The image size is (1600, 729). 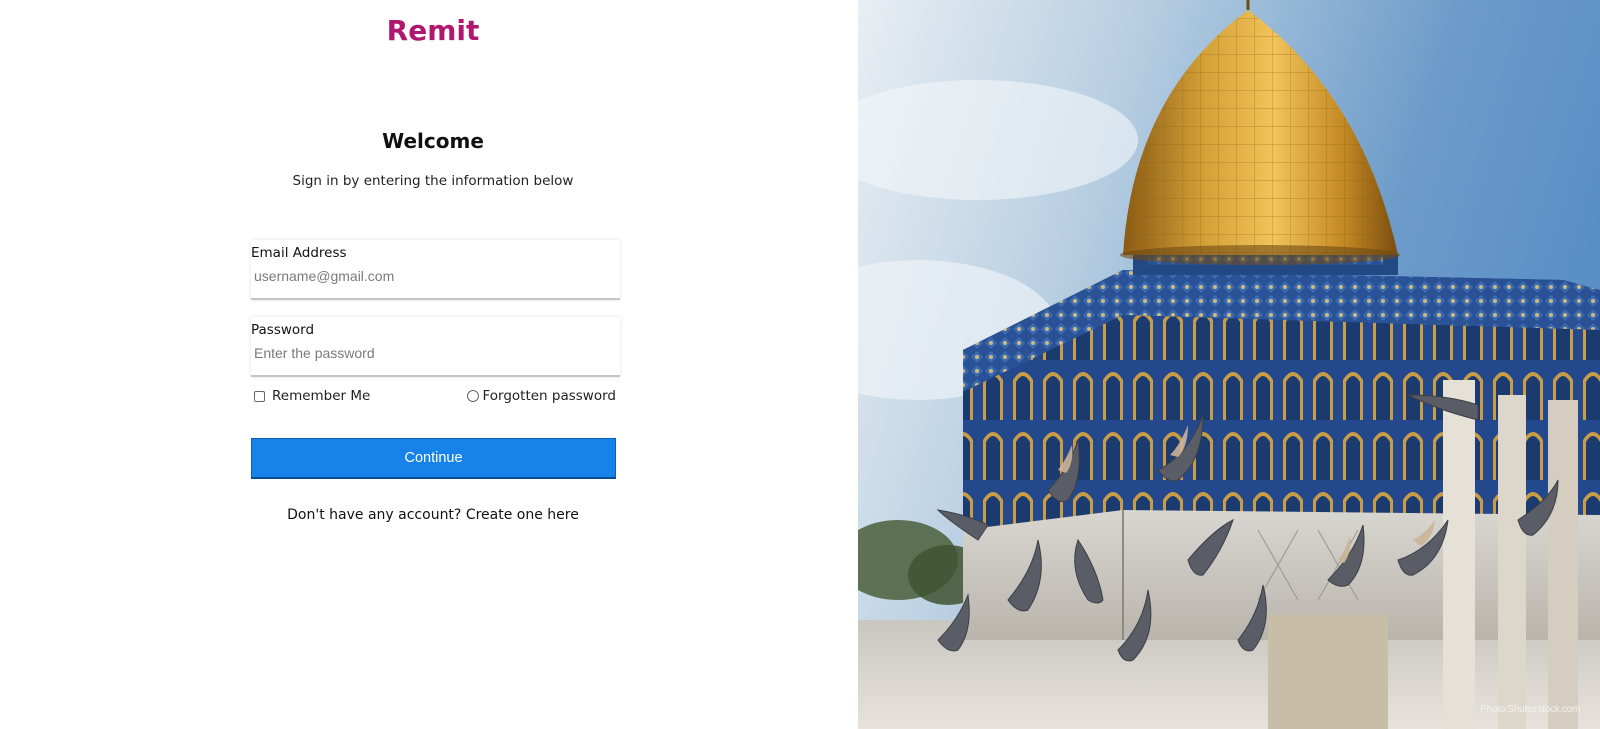 I want to click on brand-logo: Remit, so click(x=433, y=30).